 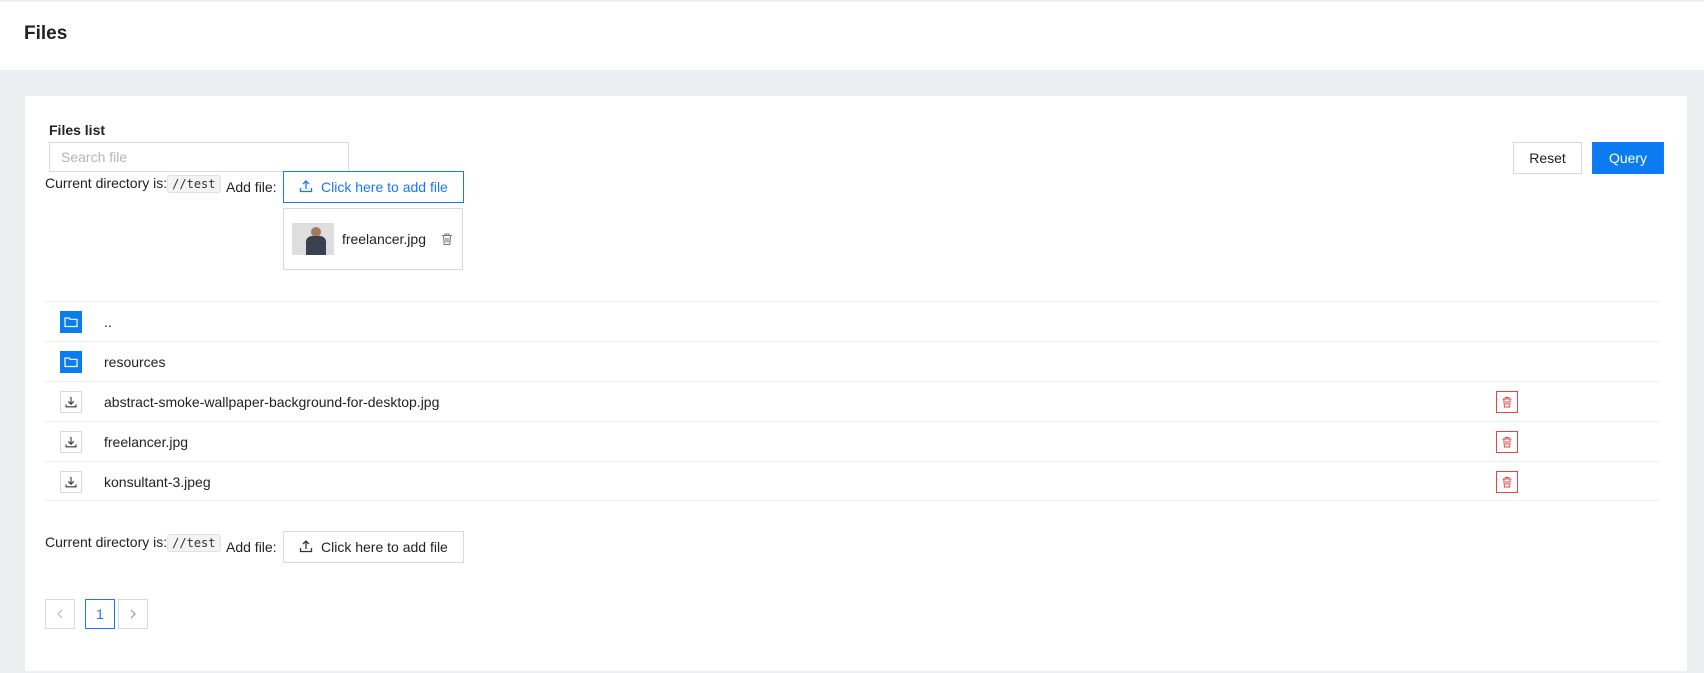 What do you see at coordinates (313, 239) in the screenshot?
I see `upload-thumbnail` at bounding box center [313, 239].